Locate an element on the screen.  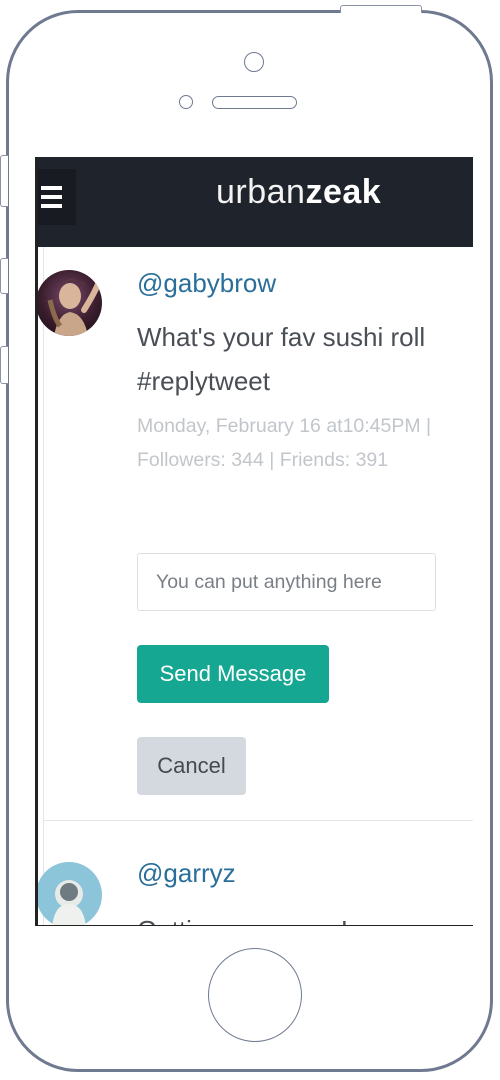
volume-down-button is located at coordinates (4, 365).